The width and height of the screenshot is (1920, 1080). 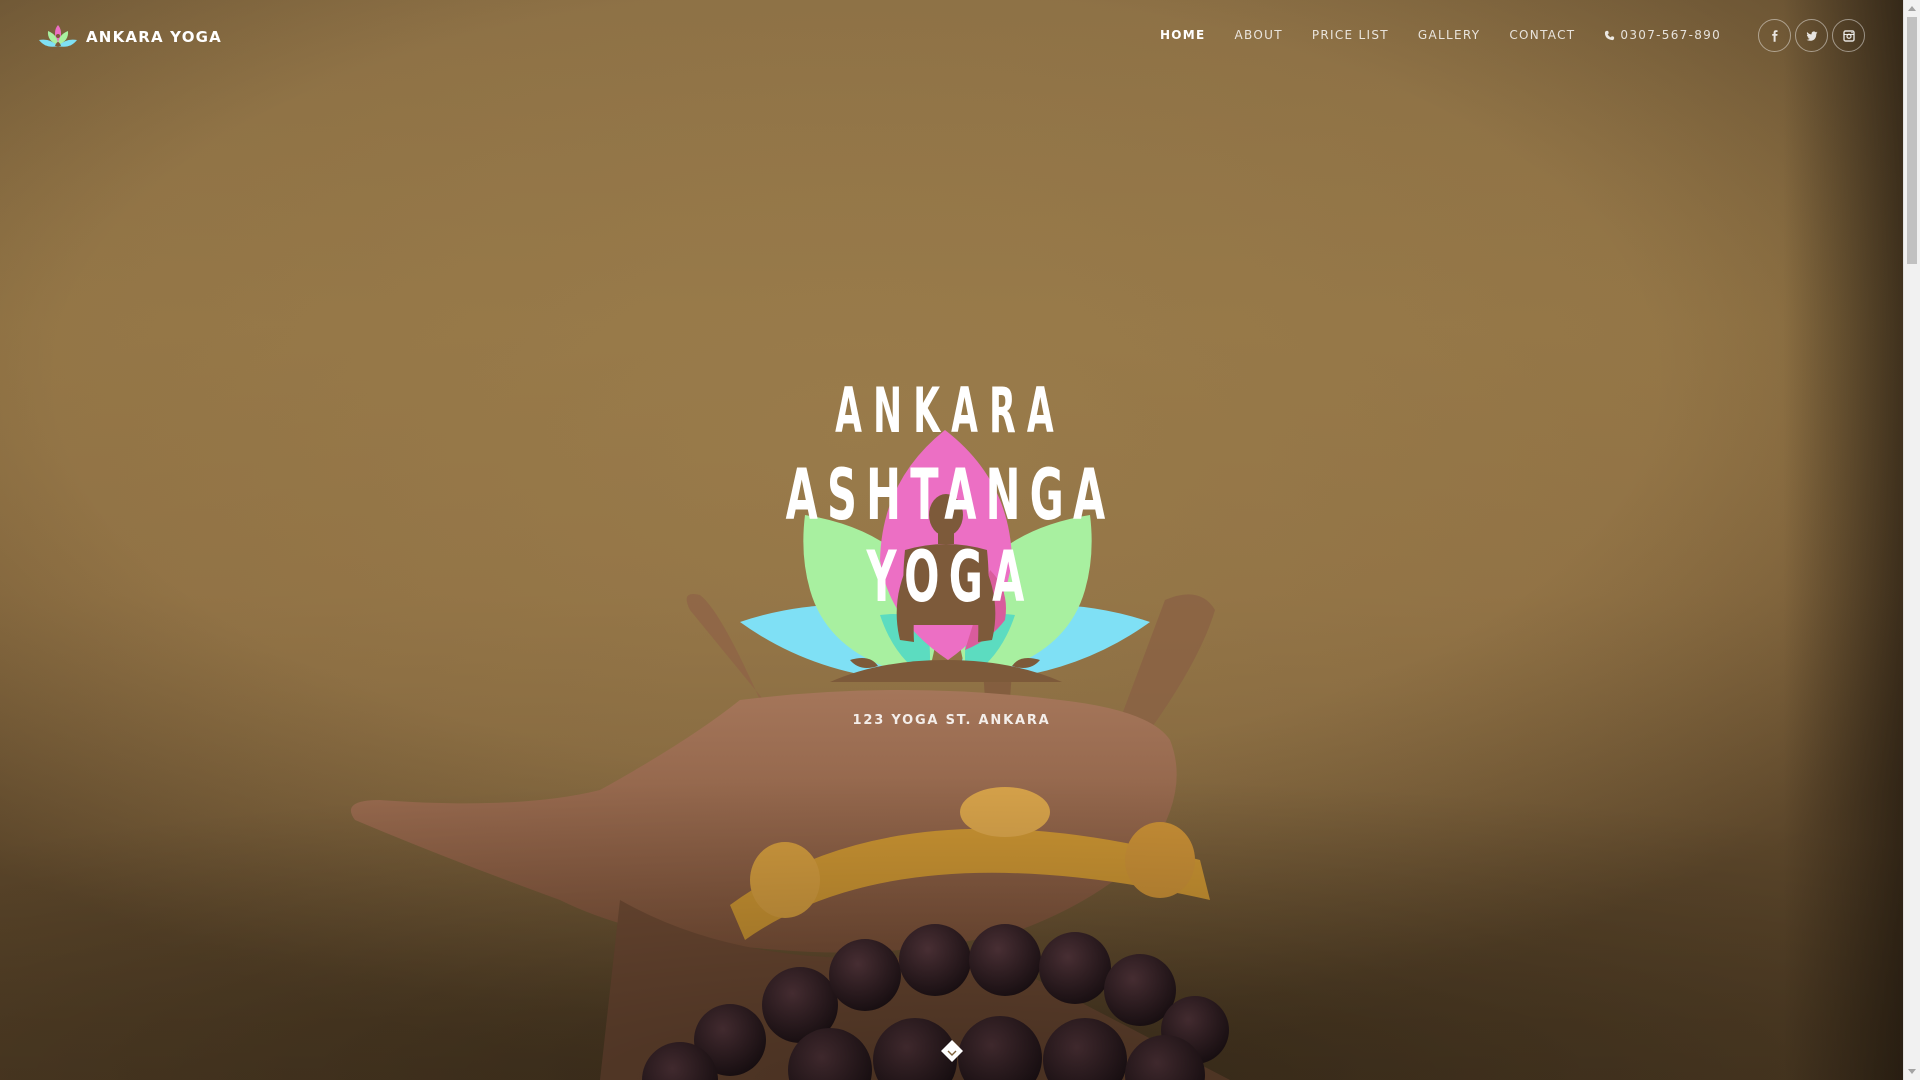 What do you see at coordinates (1912, 8) in the screenshot?
I see `scroll-up-arrow-icon` at bounding box center [1912, 8].